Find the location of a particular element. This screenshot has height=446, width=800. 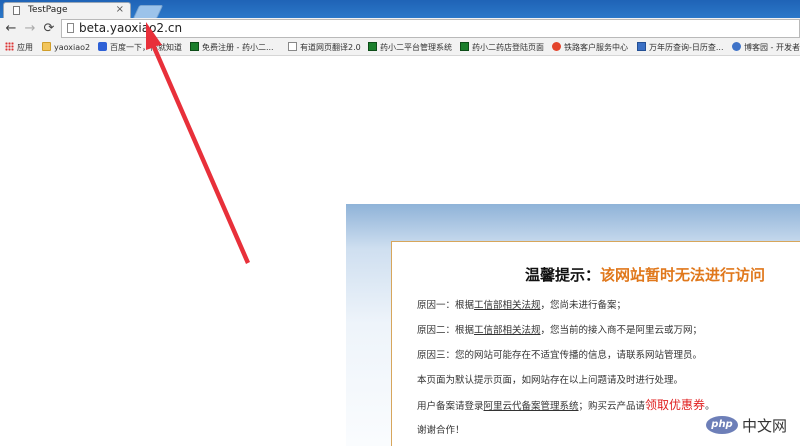

reason-one: 原因一：根据工信部相关法规，您尚未进行备案； is located at coordinates (522, 305).